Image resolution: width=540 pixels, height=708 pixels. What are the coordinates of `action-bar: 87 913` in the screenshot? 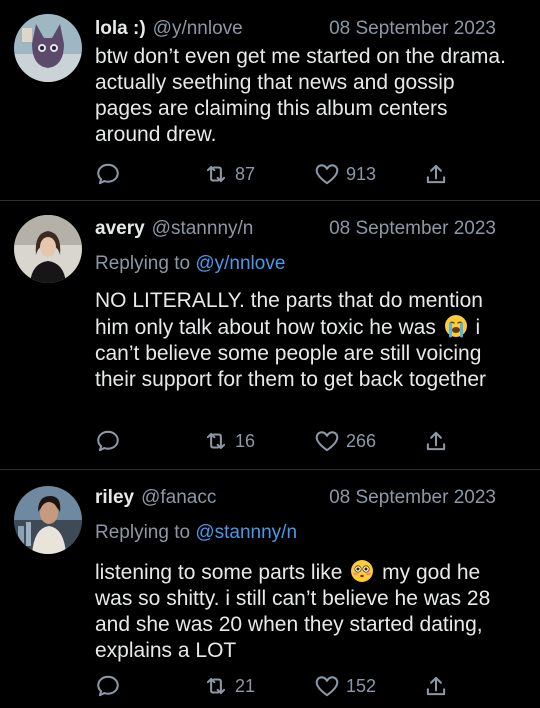 It's located at (275, 174).